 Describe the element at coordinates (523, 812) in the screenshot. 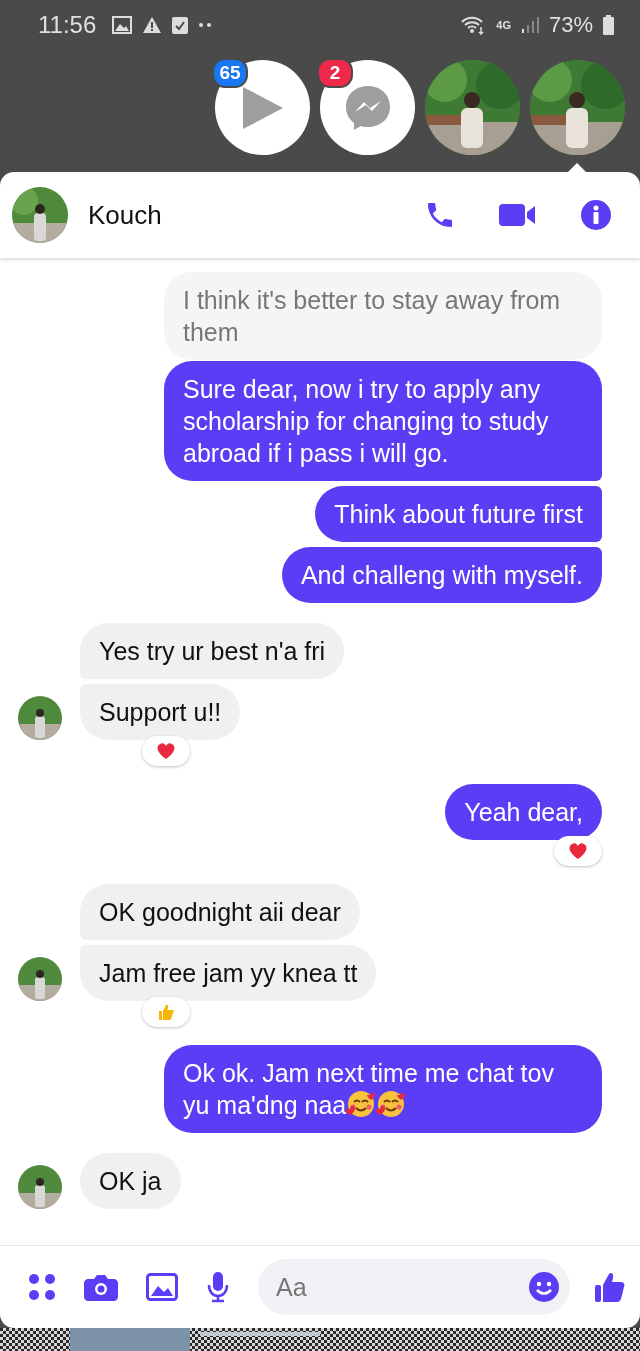

I see `message-bubble: Yeah dear,` at that location.